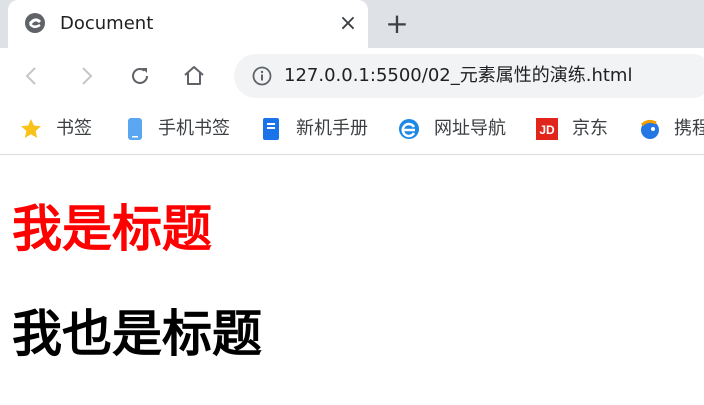 This screenshot has height=405, width=704. Describe the element at coordinates (140, 76) in the screenshot. I see `reload-icon` at that location.